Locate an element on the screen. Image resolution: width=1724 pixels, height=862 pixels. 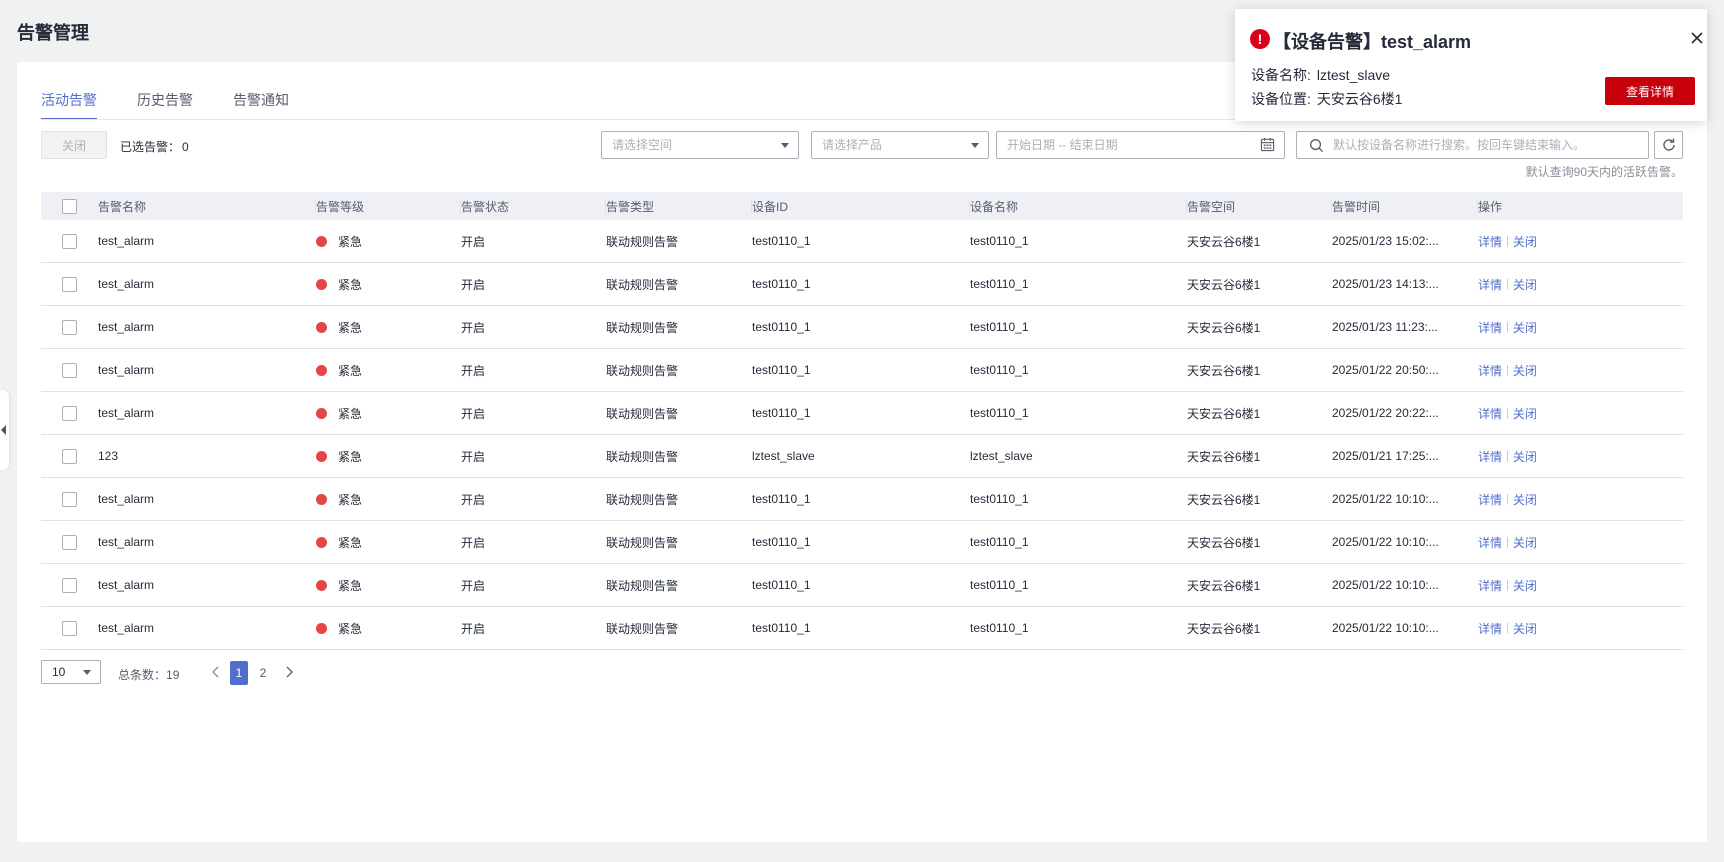
refresh-icon is located at coordinates (1669, 144).